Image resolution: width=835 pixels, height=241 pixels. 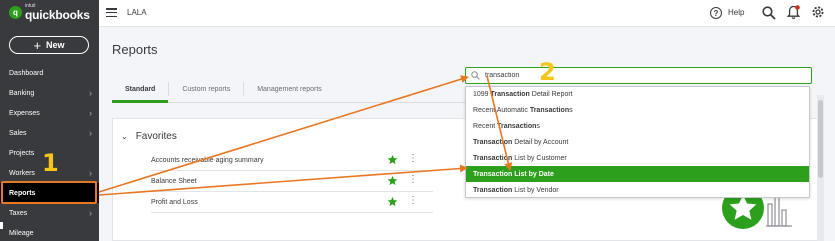 What do you see at coordinates (289, 89) in the screenshot?
I see `tab-management-reports: Management reports` at bounding box center [289, 89].